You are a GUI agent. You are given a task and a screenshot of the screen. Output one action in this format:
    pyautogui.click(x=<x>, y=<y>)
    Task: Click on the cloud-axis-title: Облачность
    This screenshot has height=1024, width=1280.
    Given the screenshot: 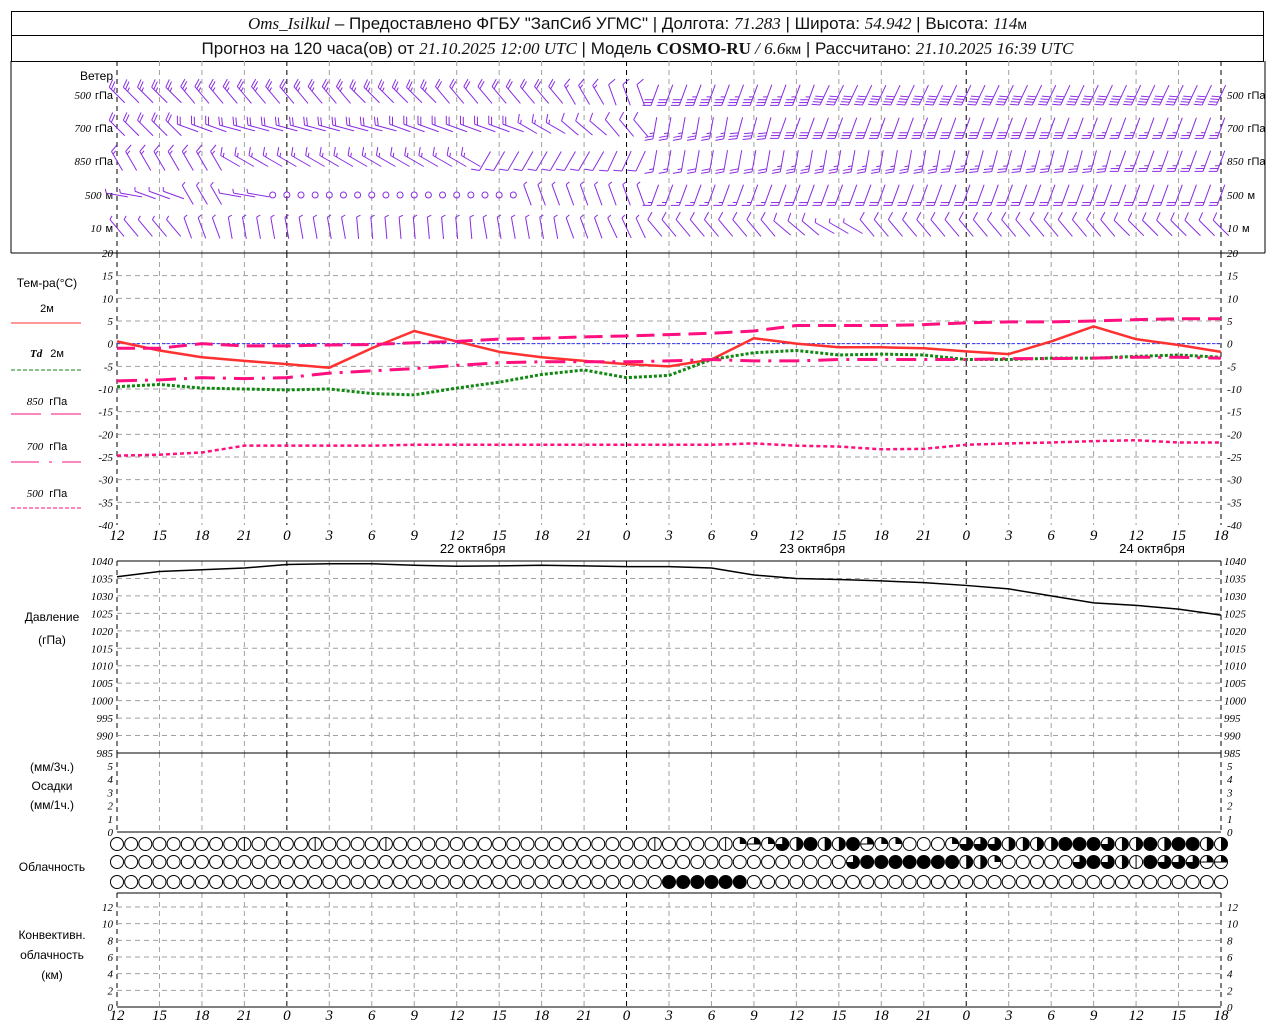 What is the action you would take?
    pyautogui.click(x=52, y=867)
    